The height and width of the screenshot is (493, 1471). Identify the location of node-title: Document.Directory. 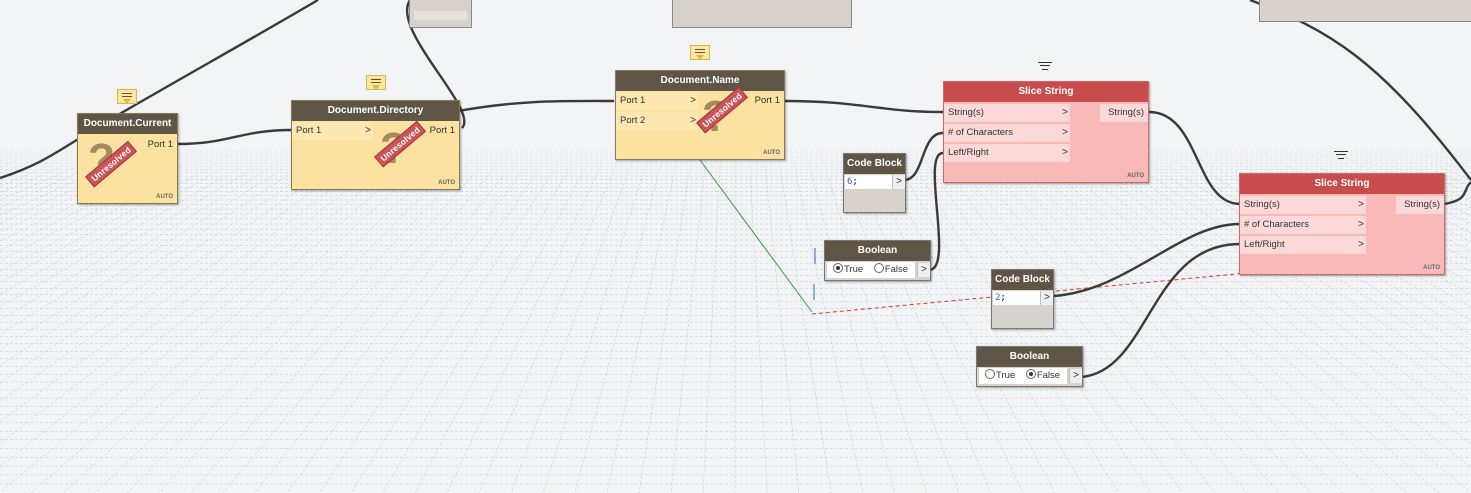
(375, 111).